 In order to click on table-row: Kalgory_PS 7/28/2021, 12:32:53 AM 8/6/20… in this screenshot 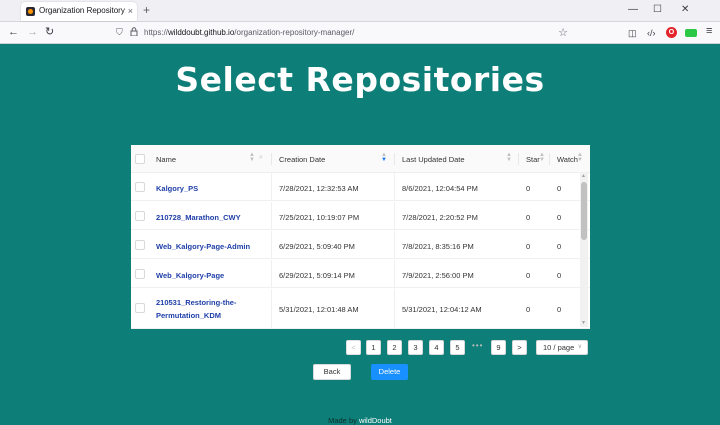, I will do `click(360, 187)`.